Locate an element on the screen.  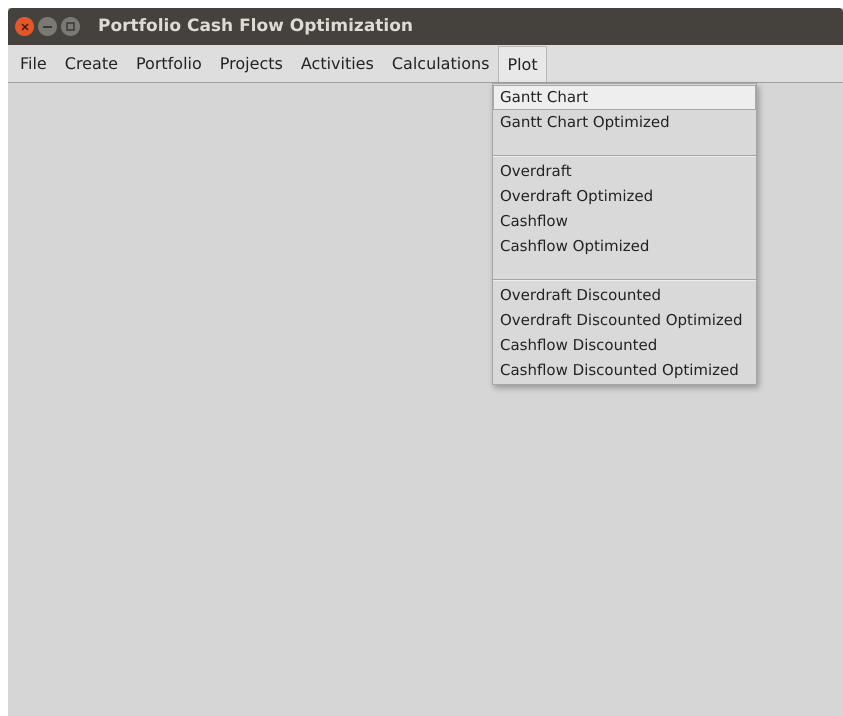
menu-option: Overdraft Discounted is located at coordinates (624, 295).